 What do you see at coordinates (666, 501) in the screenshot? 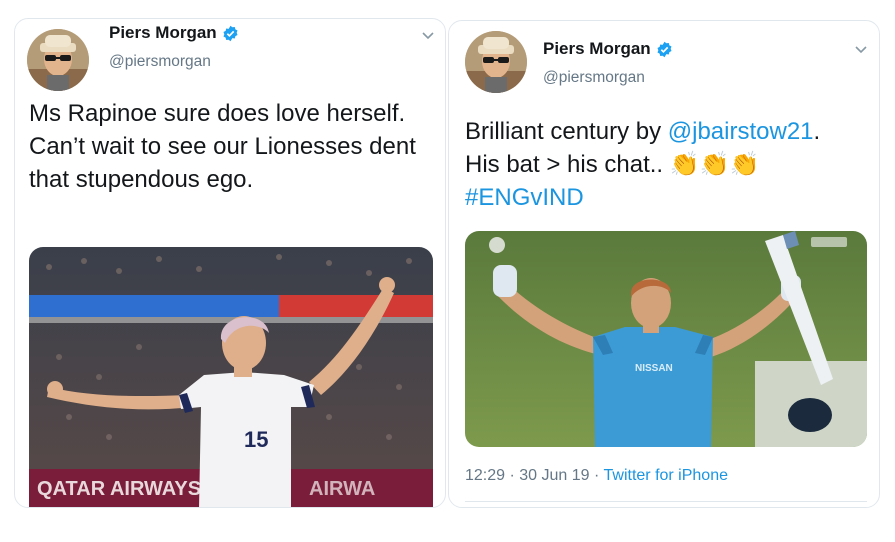
I see `tweet-divider` at bounding box center [666, 501].